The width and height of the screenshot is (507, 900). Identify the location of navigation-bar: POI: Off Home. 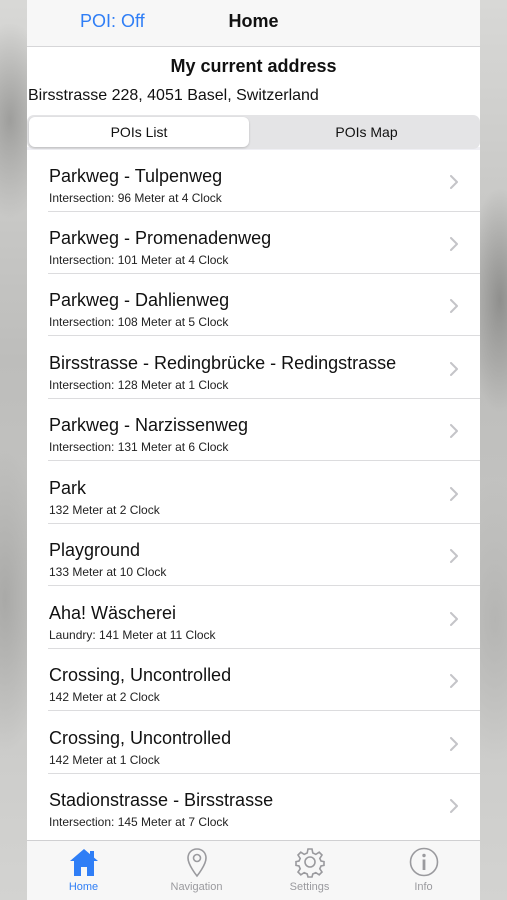
(253, 23).